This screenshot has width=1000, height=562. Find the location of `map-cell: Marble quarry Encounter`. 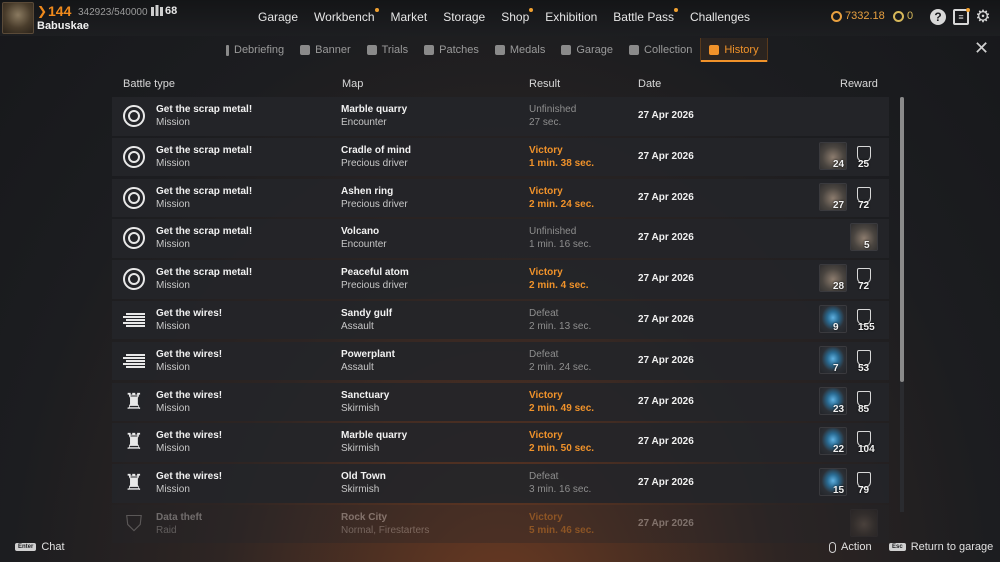

map-cell: Marble quarry Encounter is located at coordinates (374, 116).